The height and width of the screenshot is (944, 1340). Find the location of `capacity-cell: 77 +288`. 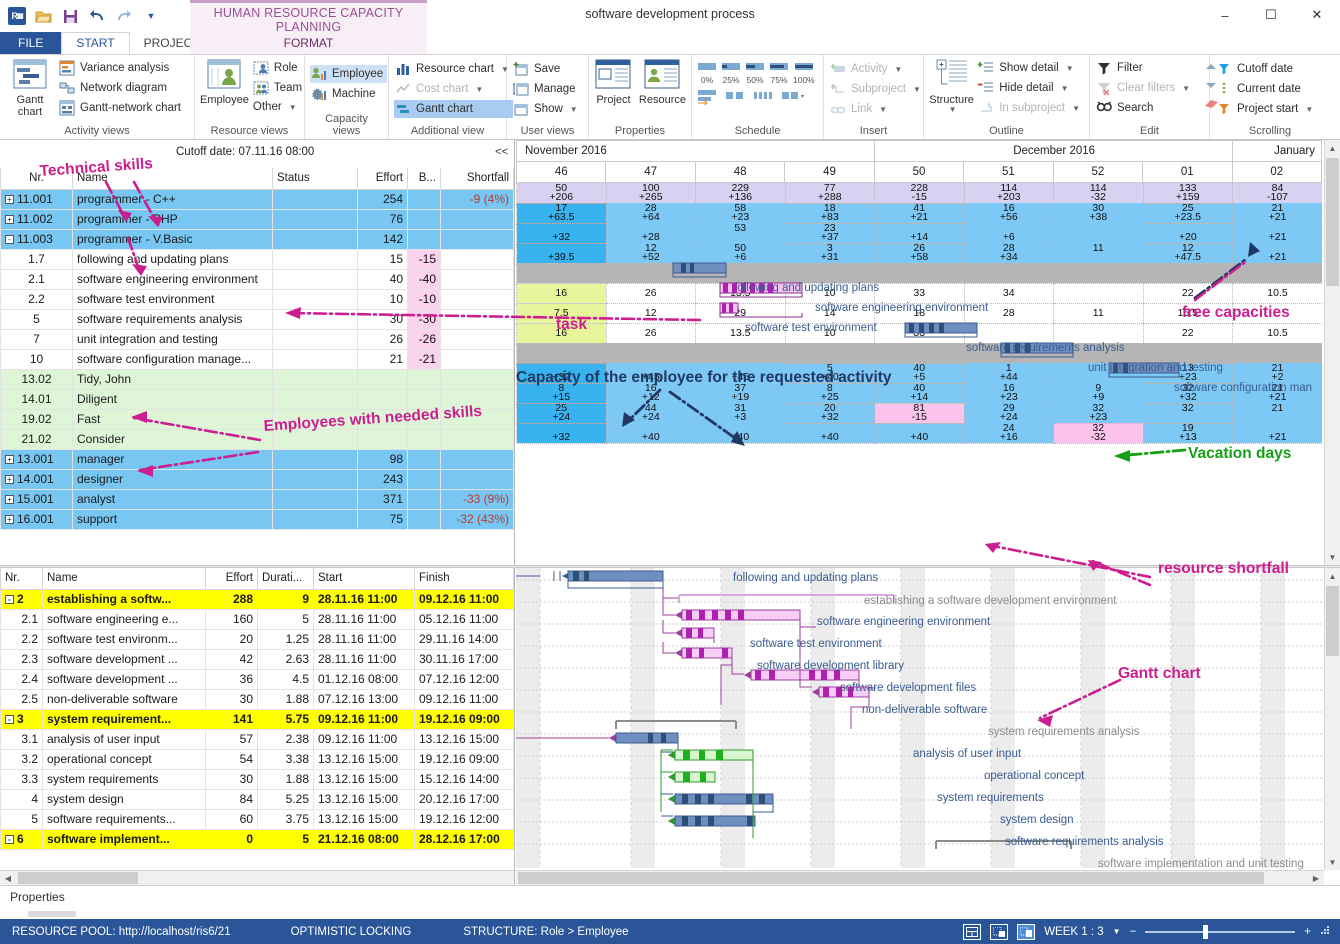

capacity-cell: 77 +288 is located at coordinates (829, 193).